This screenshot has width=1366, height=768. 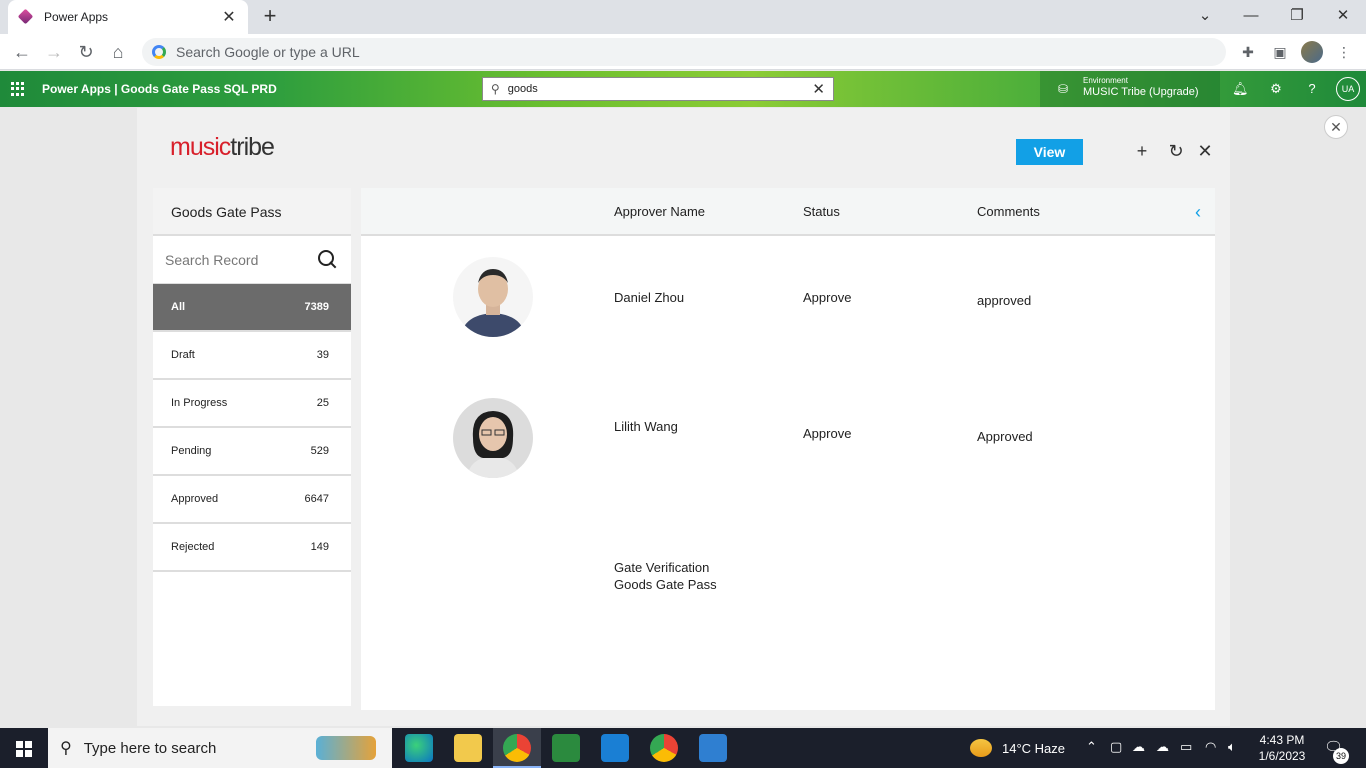 I want to click on file-explorer-icon, so click(x=468, y=748).